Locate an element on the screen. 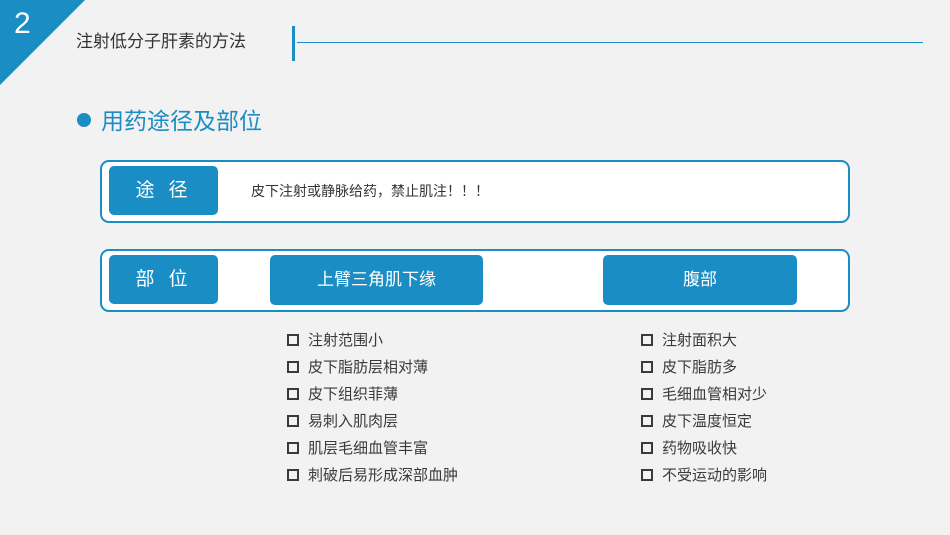  list-item-text: 注射范围小 is located at coordinates (346, 339).